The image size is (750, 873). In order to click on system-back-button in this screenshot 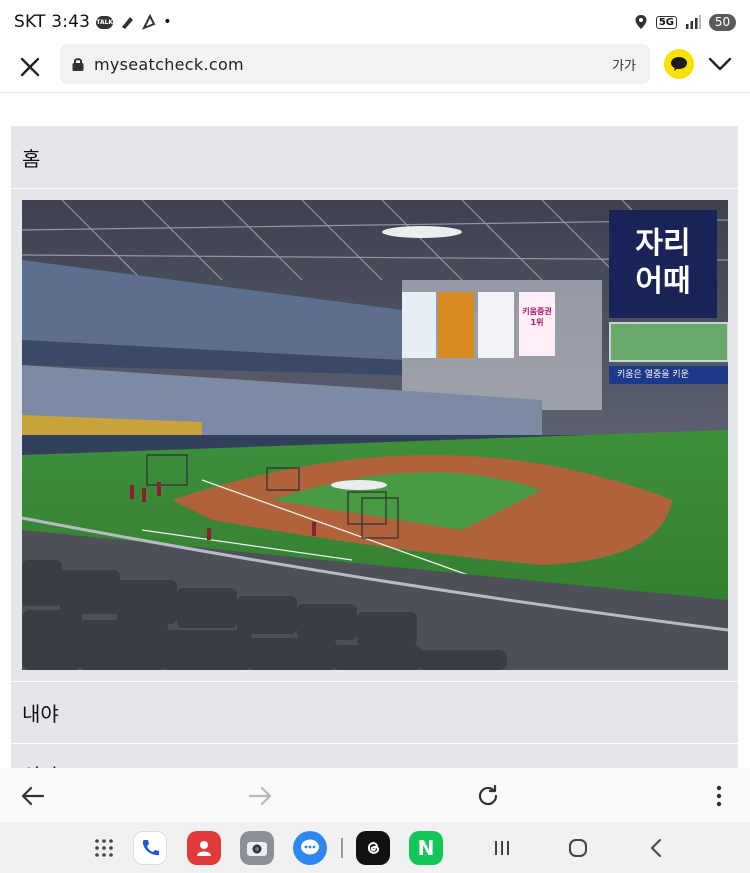, I will do `click(656, 848)`.